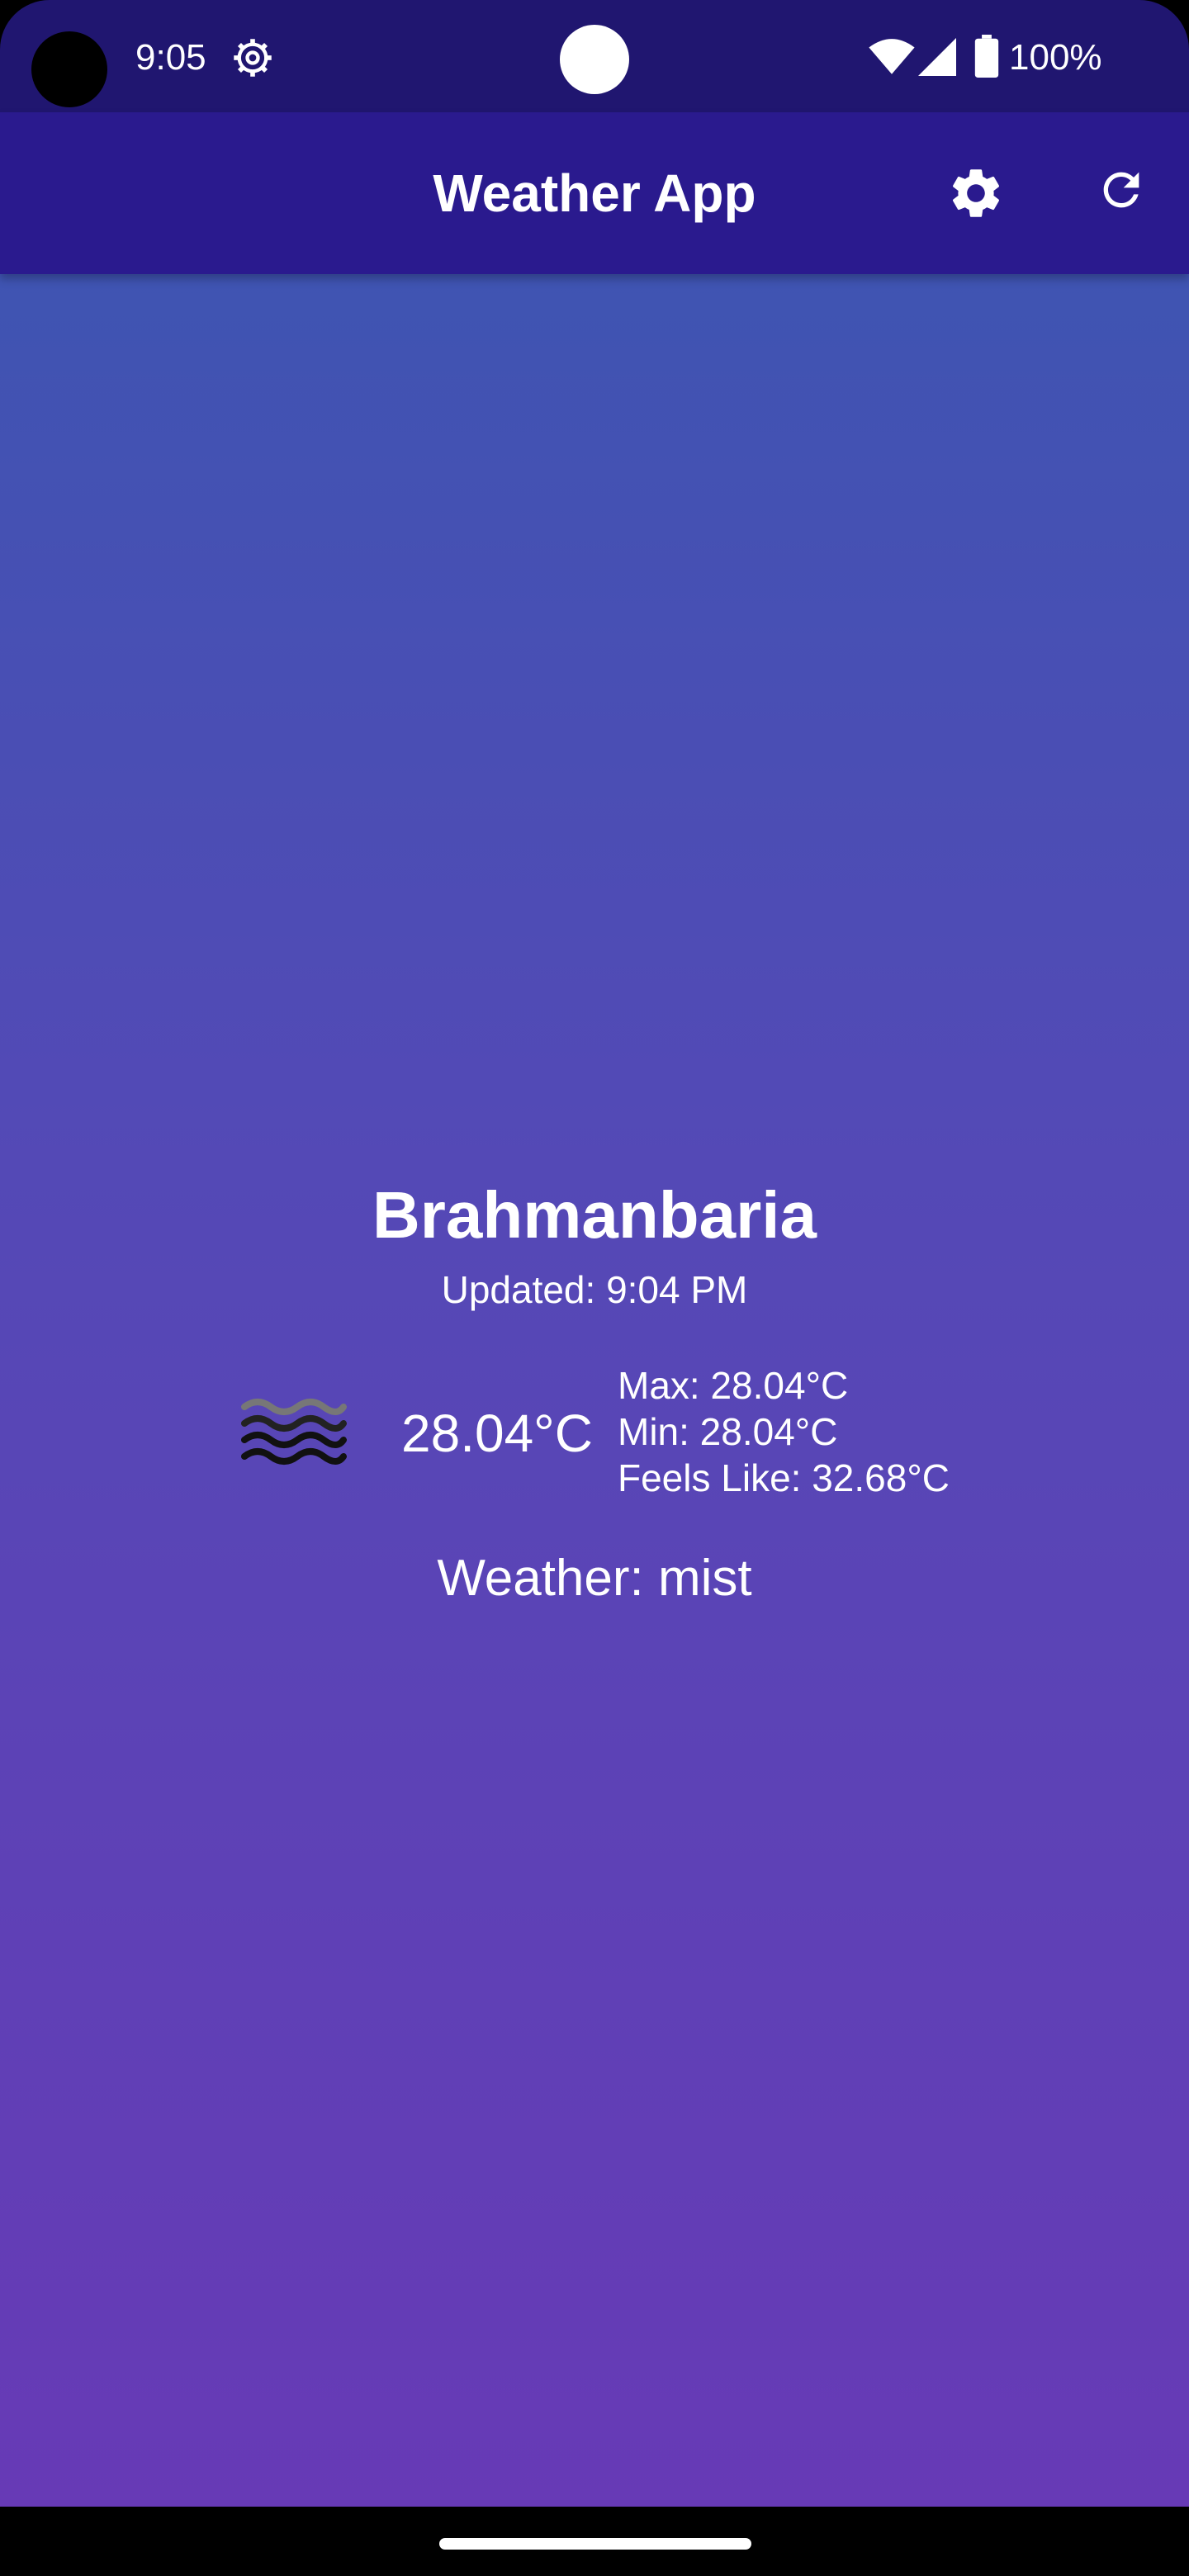 The height and width of the screenshot is (2576, 1189). I want to click on settings-notification-icon, so click(253, 58).